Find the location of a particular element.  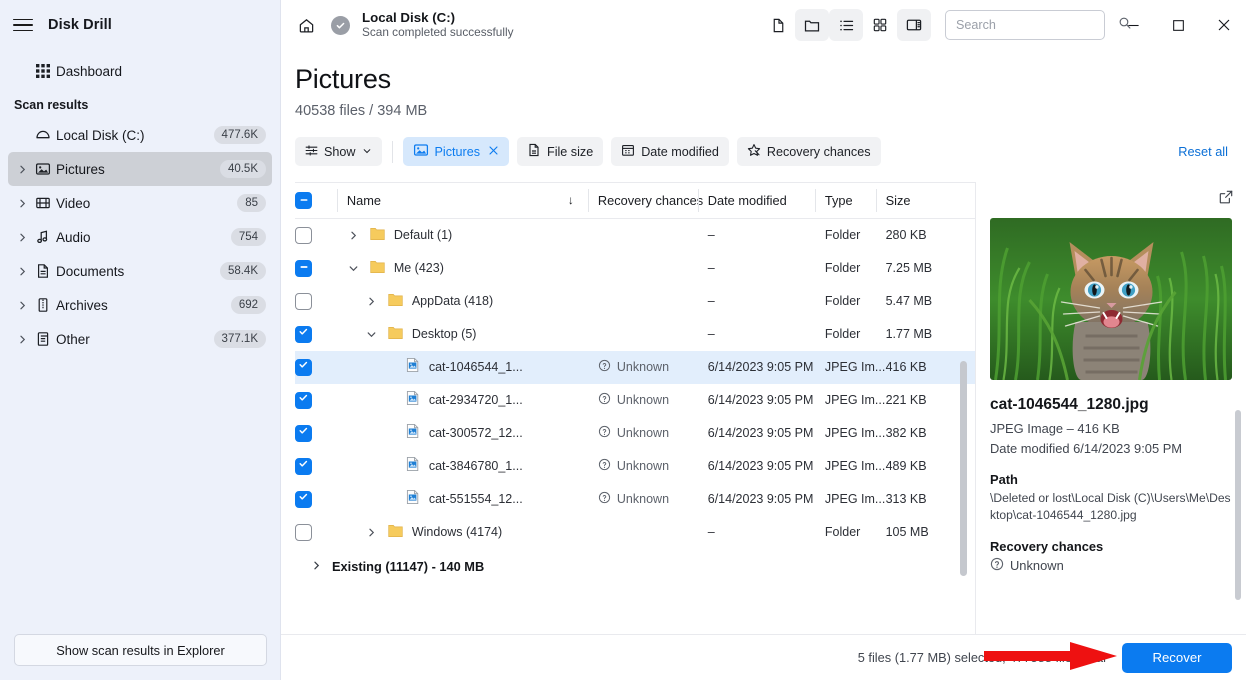

row-date-cell: 6/14/2023 9:05 PM is located at coordinates (760, 433).